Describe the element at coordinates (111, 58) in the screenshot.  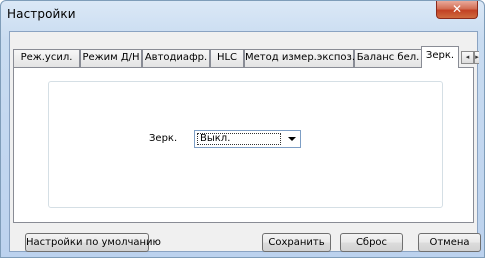
I see `tab-day-night: Режим Д/Н` at that location.